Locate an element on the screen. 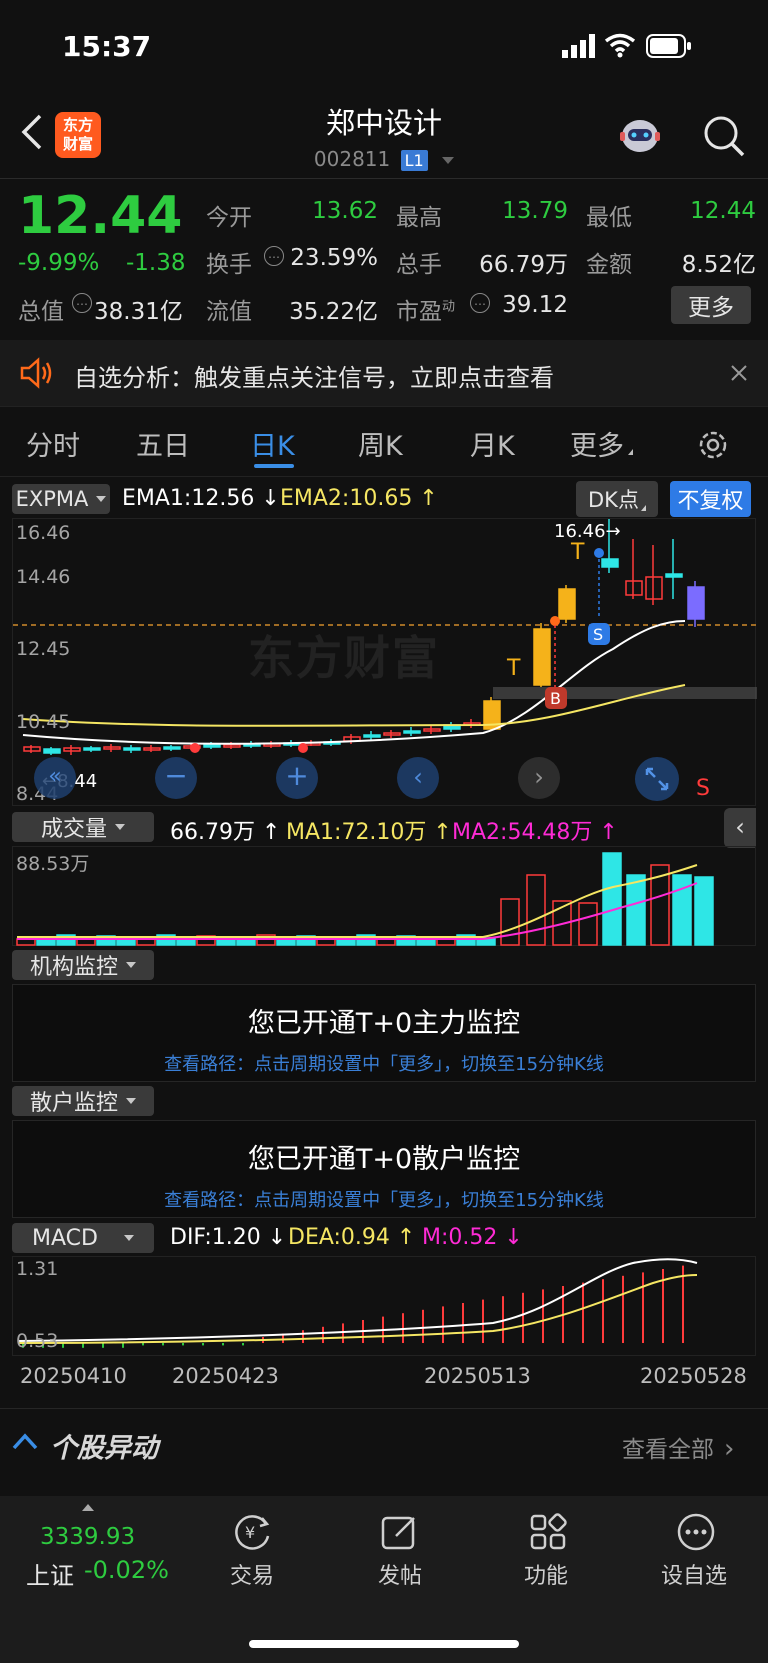 This screenshot has height=1663, width=768. nav-trade: 交易 is located at coordinates (252, 1574).